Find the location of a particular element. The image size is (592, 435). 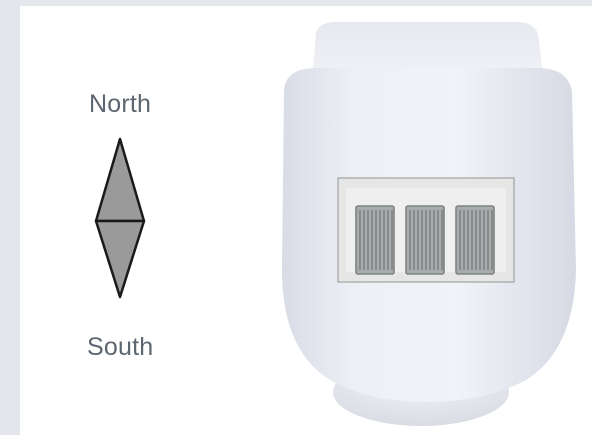

compass-north-arrow-icon is located at coordinates (120, 218).